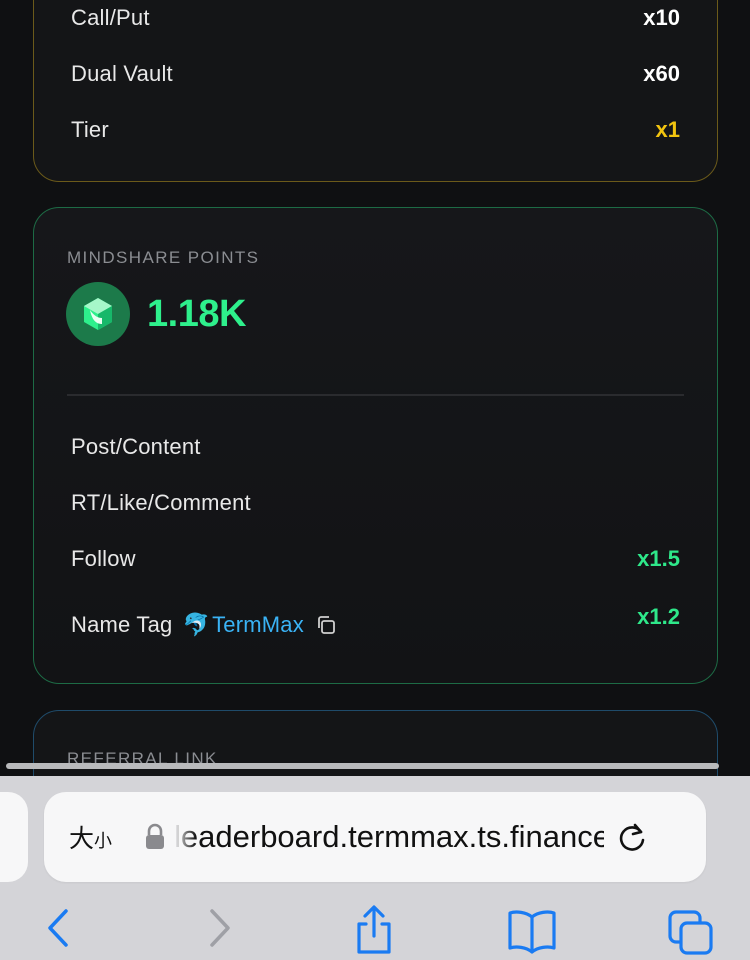 The height and width of the screenshot is (960, 750). What do you see at coordinates (389, 837) in the screenshot?
I see `url-text: leaderboard.termmax.ts.finance` at bounding box center [389, 837].